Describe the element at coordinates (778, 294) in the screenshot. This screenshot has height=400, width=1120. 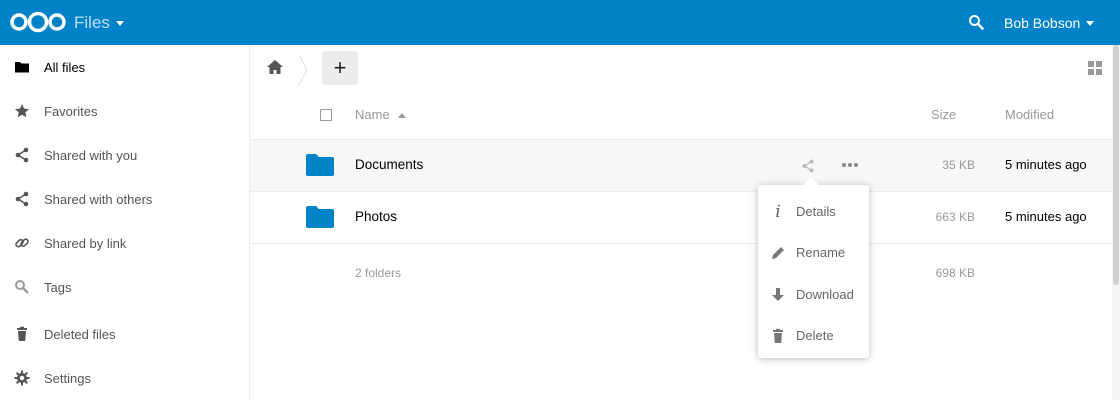
I see `download-icon` at that location.